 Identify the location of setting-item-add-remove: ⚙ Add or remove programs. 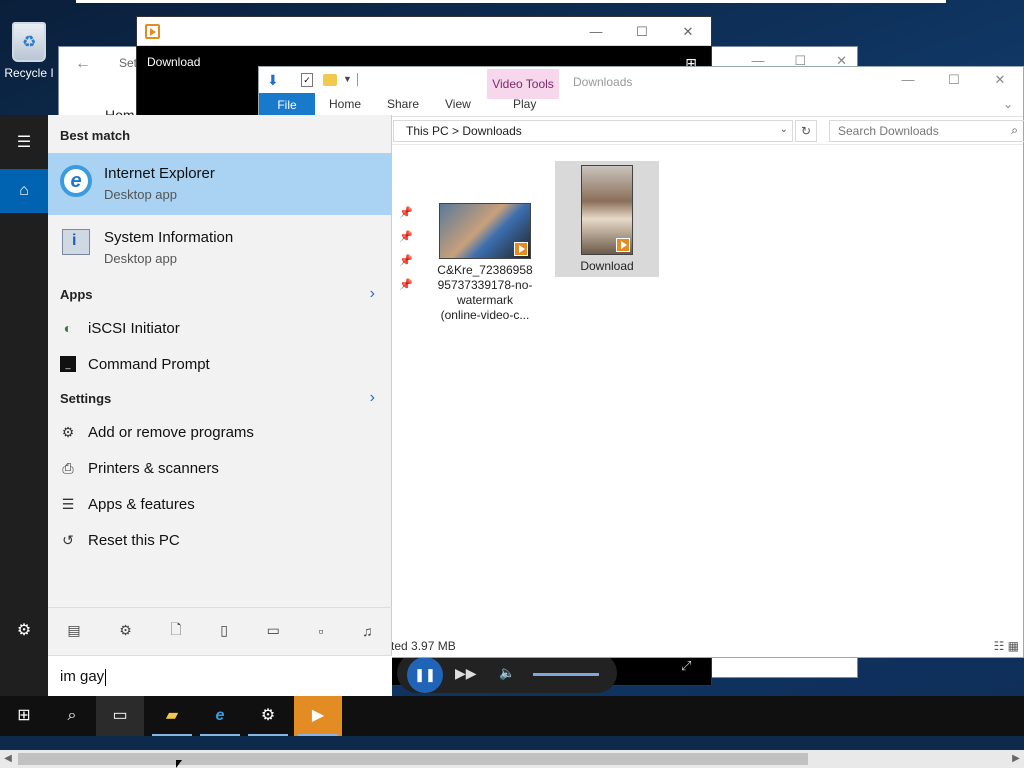
(220, 433).